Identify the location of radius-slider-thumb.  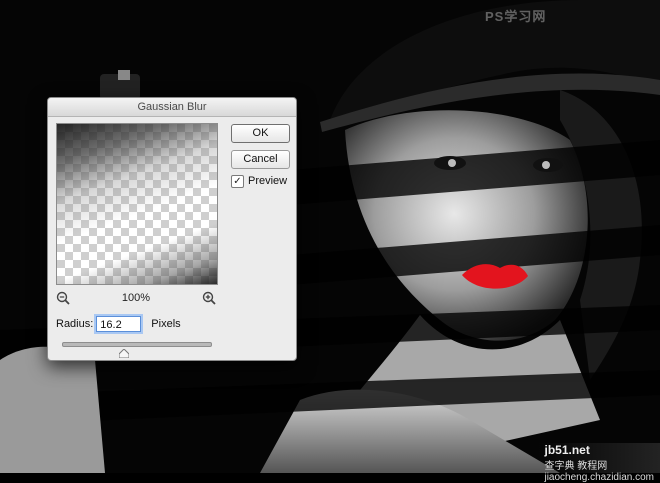
(124, 352).